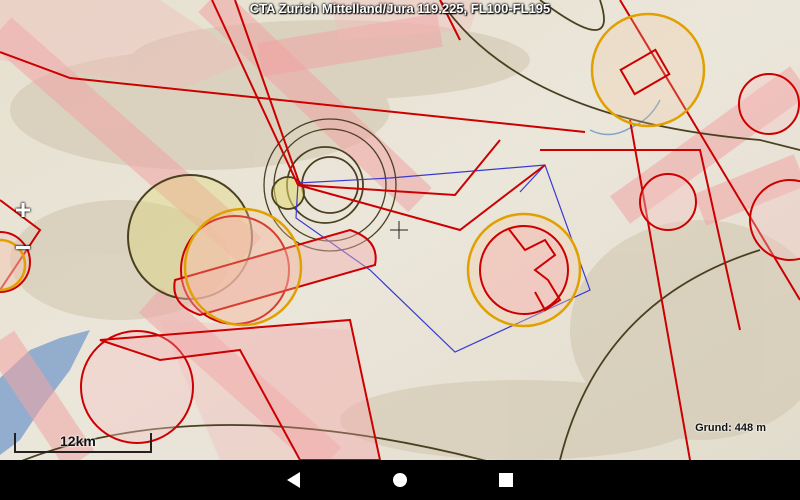 This screenshot has height=500, width=800. What do you see at coordinates (23, 210) in the screenshot?
I see `zoom-in-button: +` at bounding box center [23, 210].